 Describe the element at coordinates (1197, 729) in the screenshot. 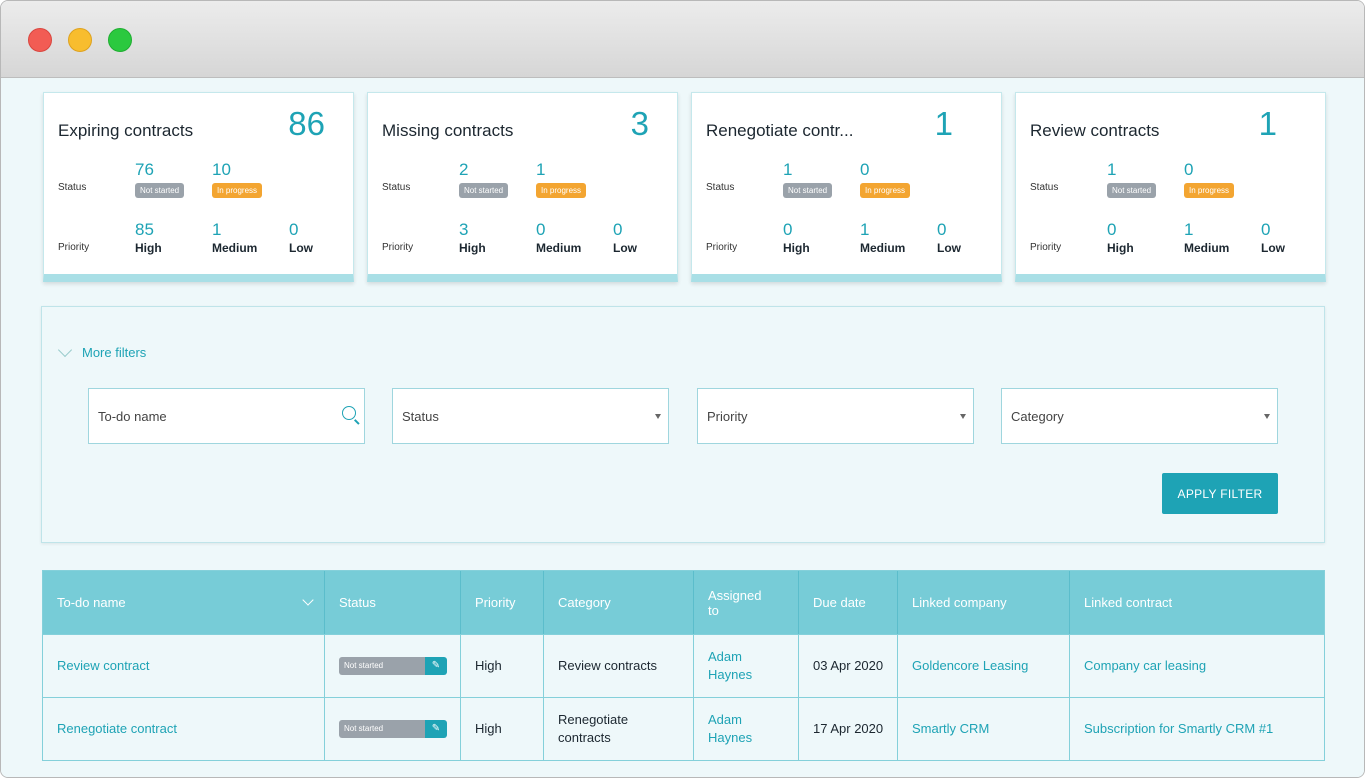

I see `linked-contract-link: Subscription for Smartly CRM #1` at that location.